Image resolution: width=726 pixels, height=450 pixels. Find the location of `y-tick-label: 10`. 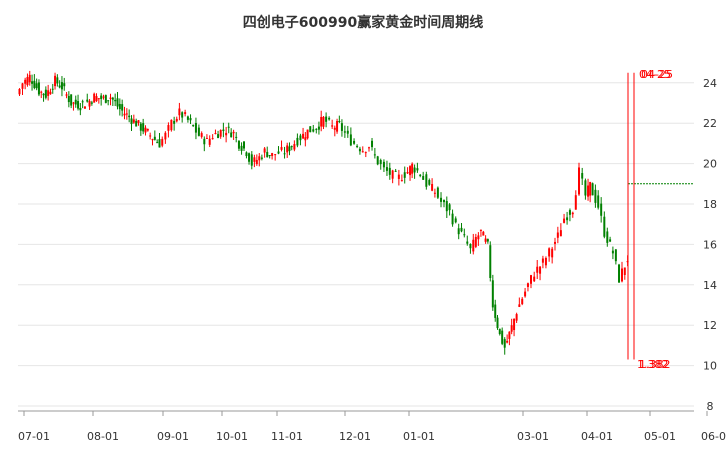

y-tick-label: 10 is located at coordinates (710, 366).